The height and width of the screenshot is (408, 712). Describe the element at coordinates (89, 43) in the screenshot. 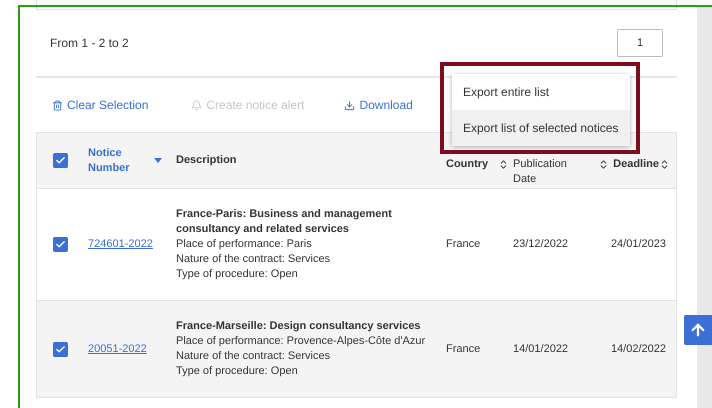

I see `results-summary: From 1 - 2 to 2` at that location.